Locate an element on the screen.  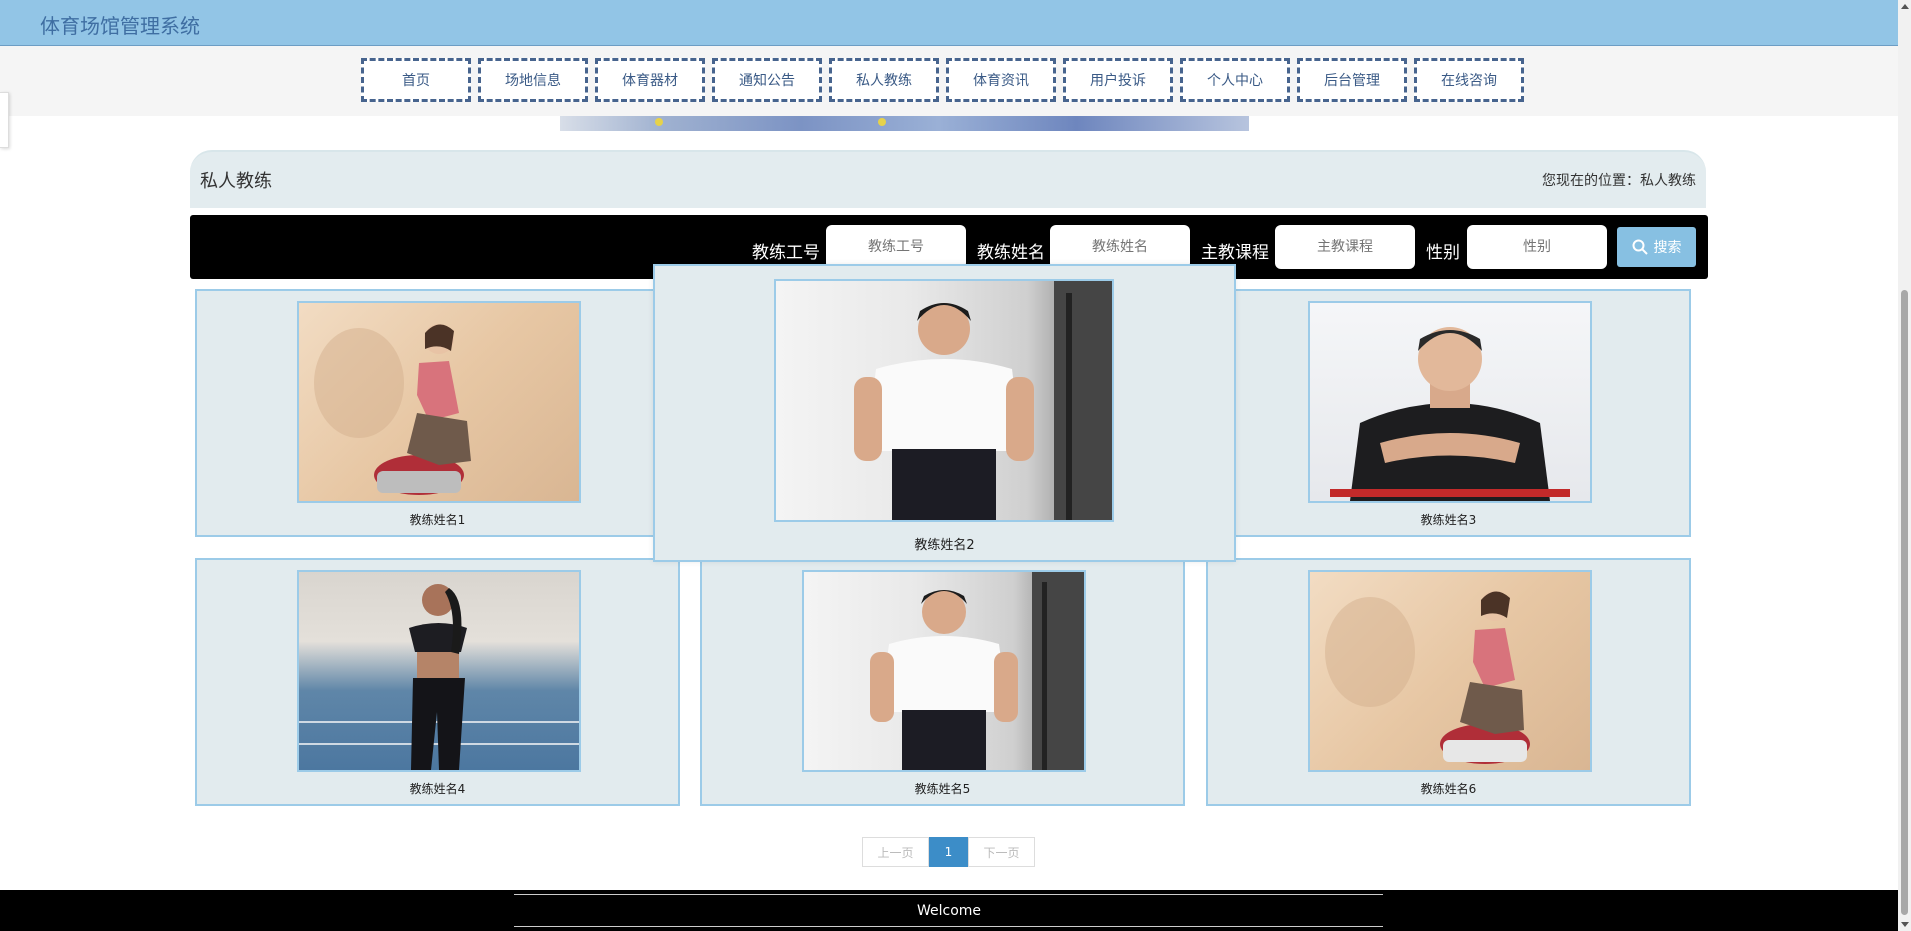
page-title: 私人教练 is located at coordinates (236, 181).